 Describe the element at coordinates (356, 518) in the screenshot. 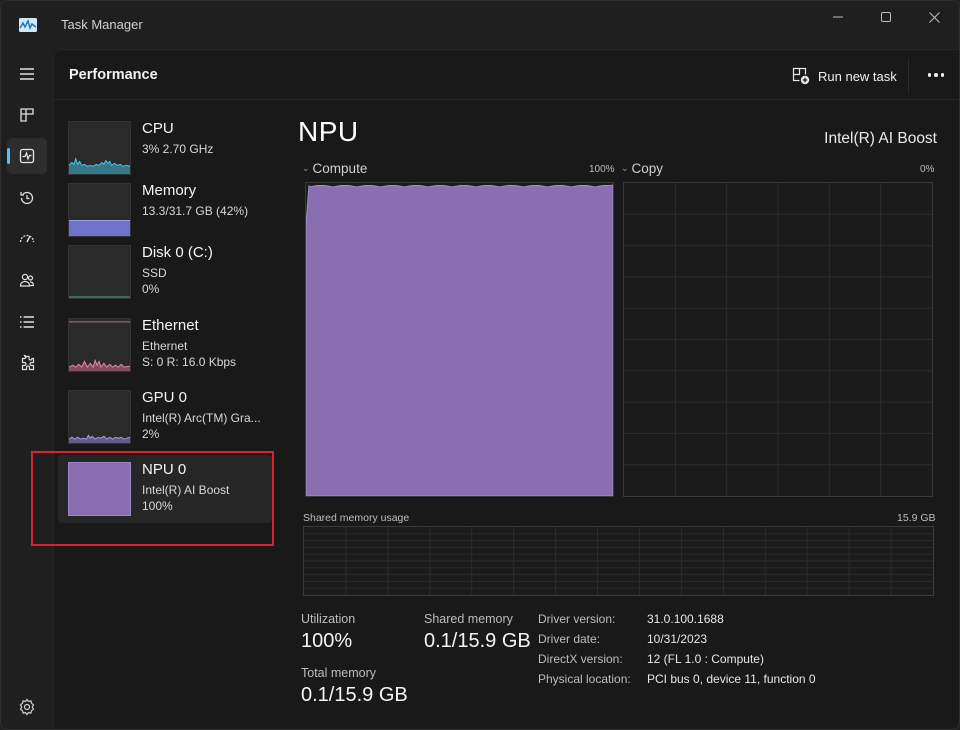

I see `shared-memory-graph-label: Shared memory usage` at that location.